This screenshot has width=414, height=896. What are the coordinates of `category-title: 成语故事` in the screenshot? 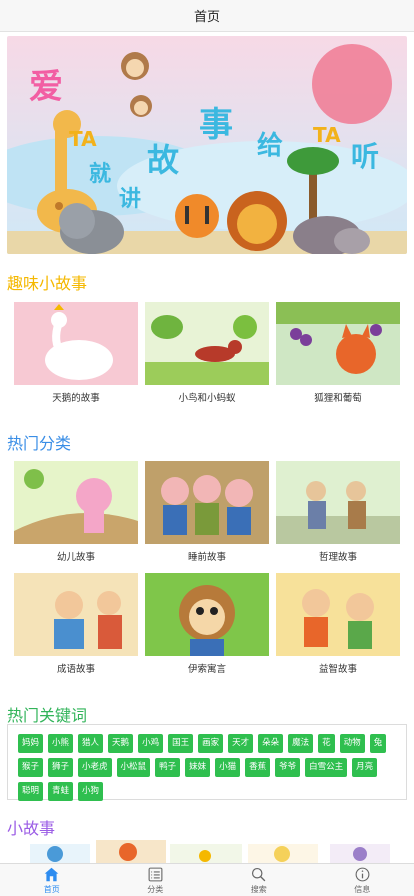 It's located at (75, 669).